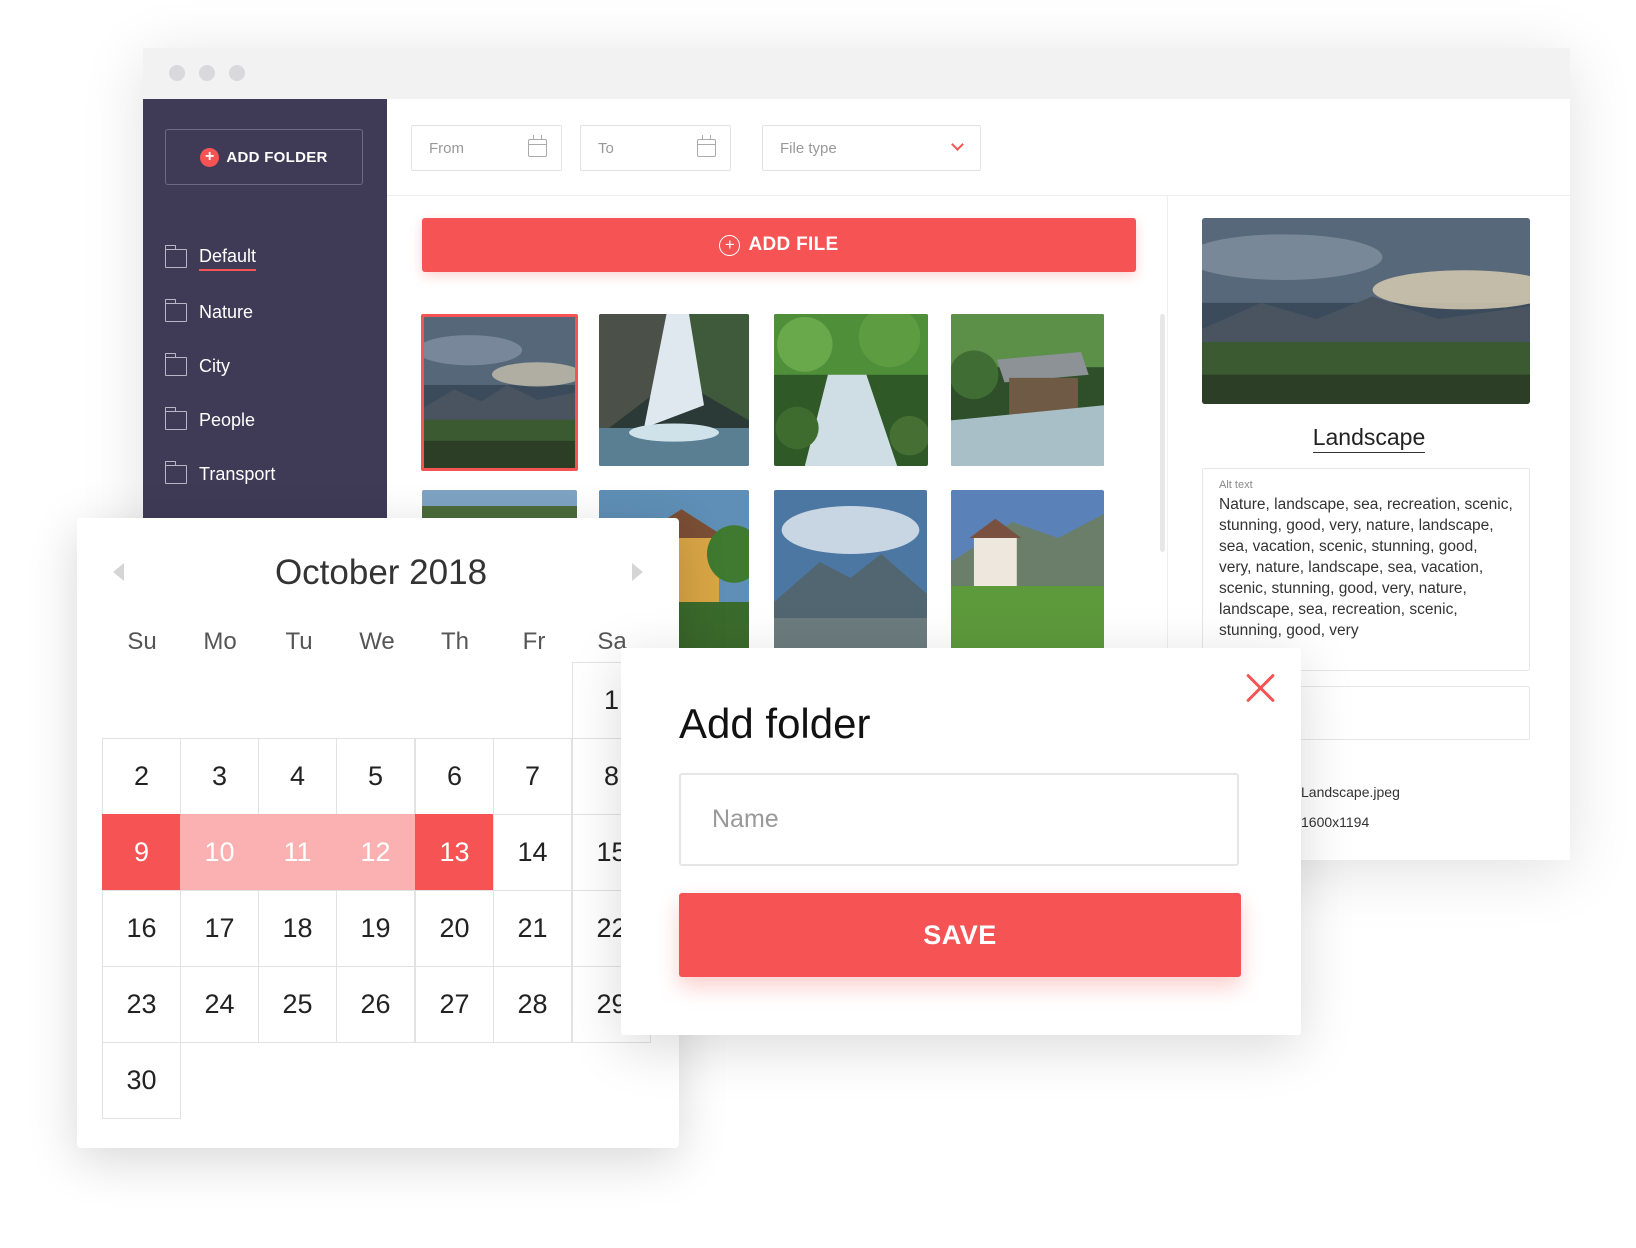 The width and height of the screenshot is (1636, 1248). Describe the element at coordinates (375, 852) in the screenshot. I see `calendar-day-in-range: 12` at that location.